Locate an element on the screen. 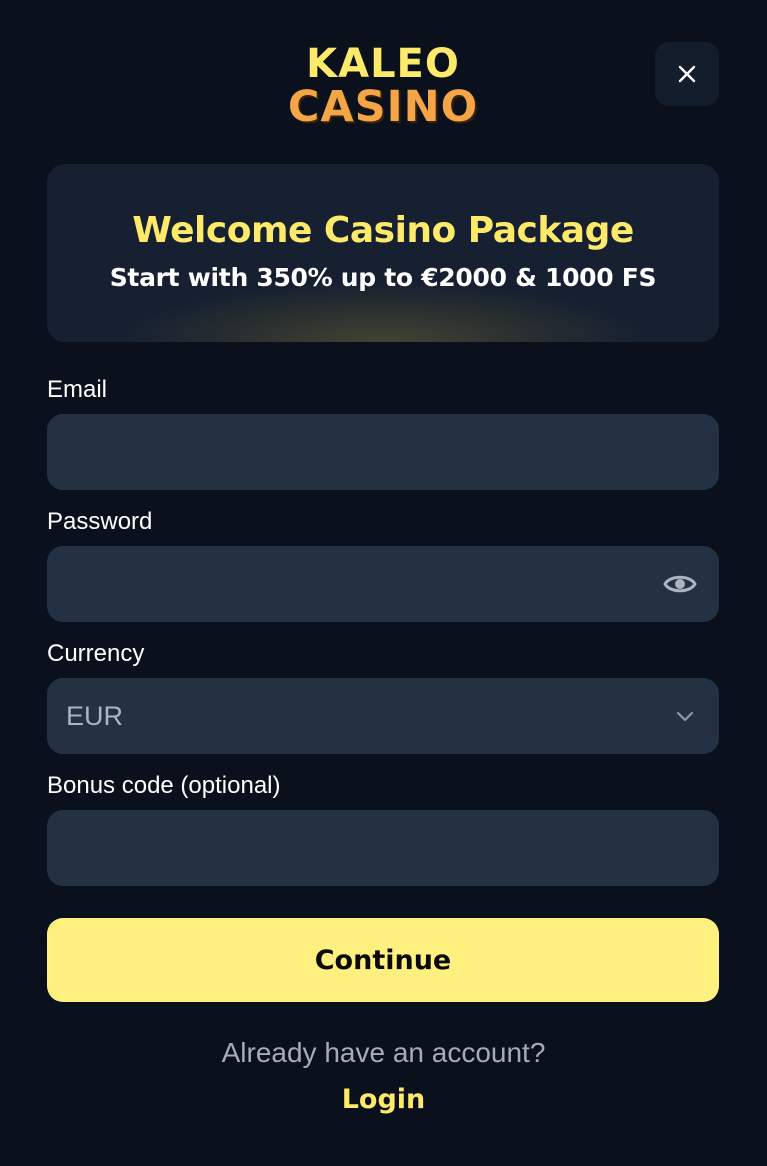 Image resolution: width=767 pixels, height=1166 pixels. email-field-container is located at coordinates (383, 452).